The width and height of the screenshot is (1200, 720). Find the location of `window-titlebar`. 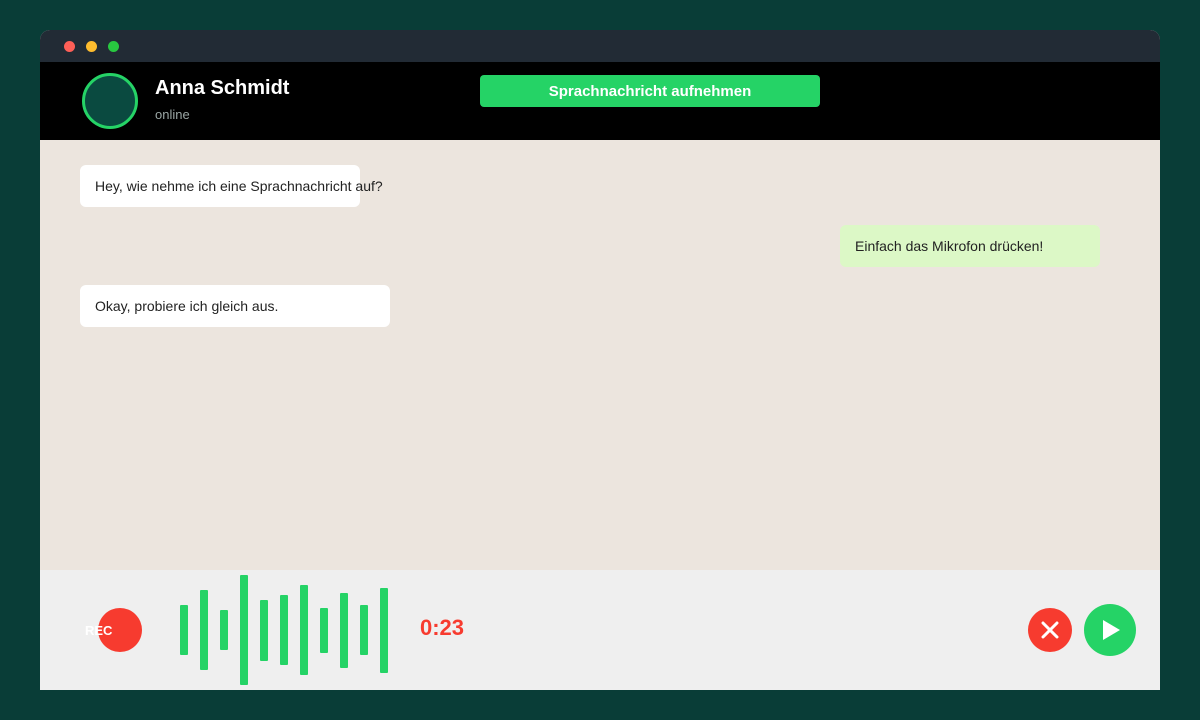

window-titlebar is located at coordinates (600, 46).